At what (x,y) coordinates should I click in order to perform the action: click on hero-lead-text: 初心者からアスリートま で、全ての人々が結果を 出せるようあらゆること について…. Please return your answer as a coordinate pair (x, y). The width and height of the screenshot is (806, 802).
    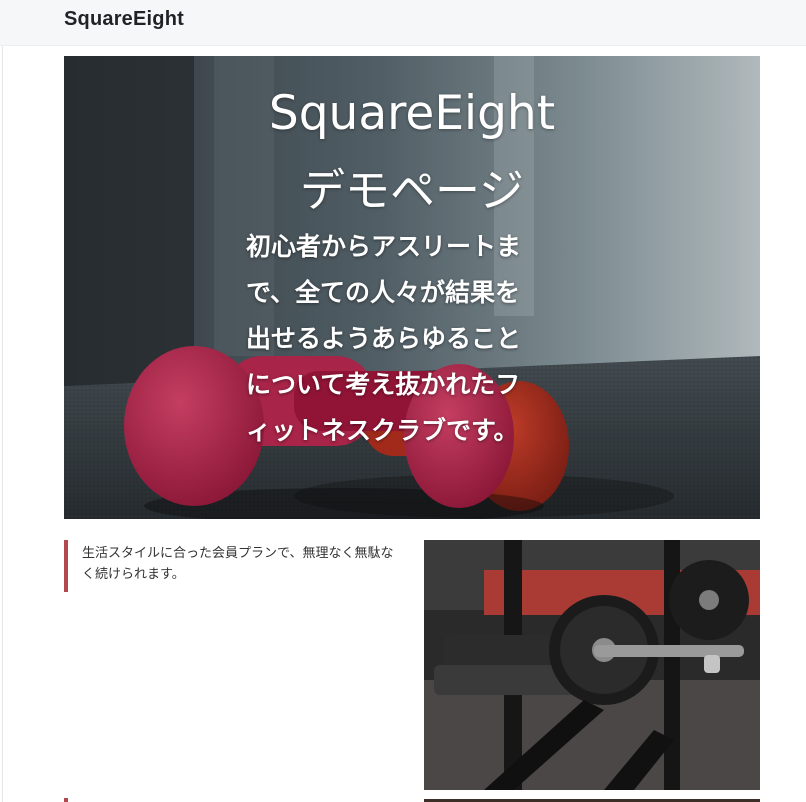
    Looking at the image, I should click on (413, 339).